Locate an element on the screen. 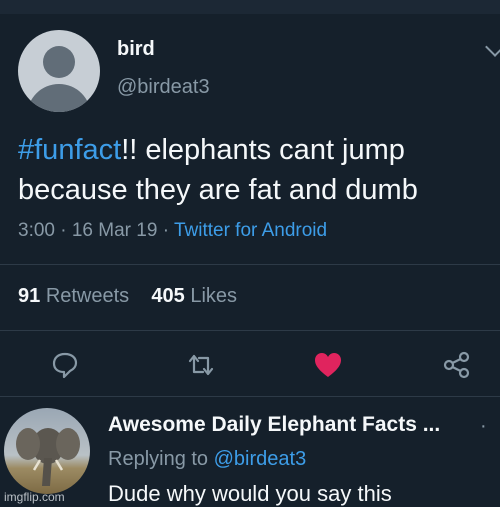  tweet-stats: 91 Retweets 405 Likes is located at coordinates (127, 296).